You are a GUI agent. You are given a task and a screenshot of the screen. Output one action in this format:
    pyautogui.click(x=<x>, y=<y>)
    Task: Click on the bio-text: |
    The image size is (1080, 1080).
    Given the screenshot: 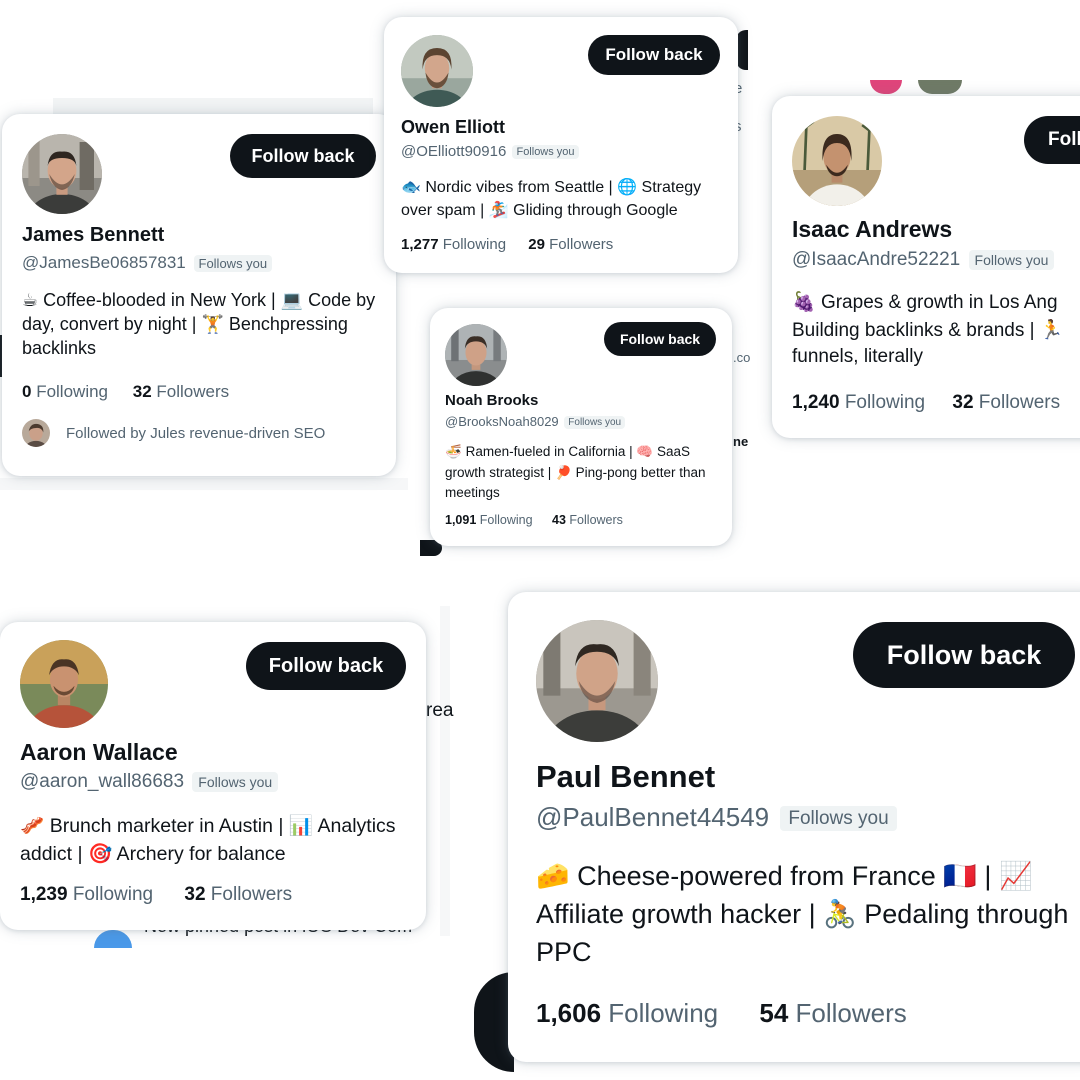 What is the action you would take?
    pyautogui.click(x=987, y=876)
    